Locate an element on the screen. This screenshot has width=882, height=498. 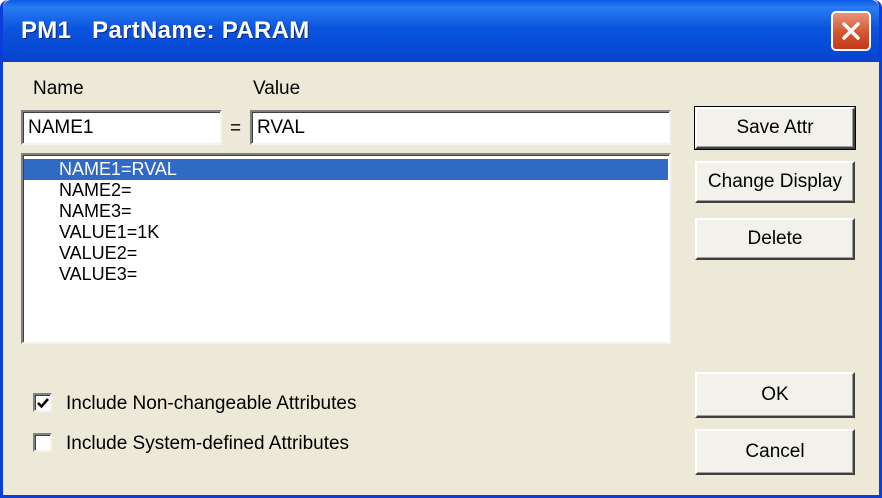
checkmark-icon is located at coordinates (43, 403).